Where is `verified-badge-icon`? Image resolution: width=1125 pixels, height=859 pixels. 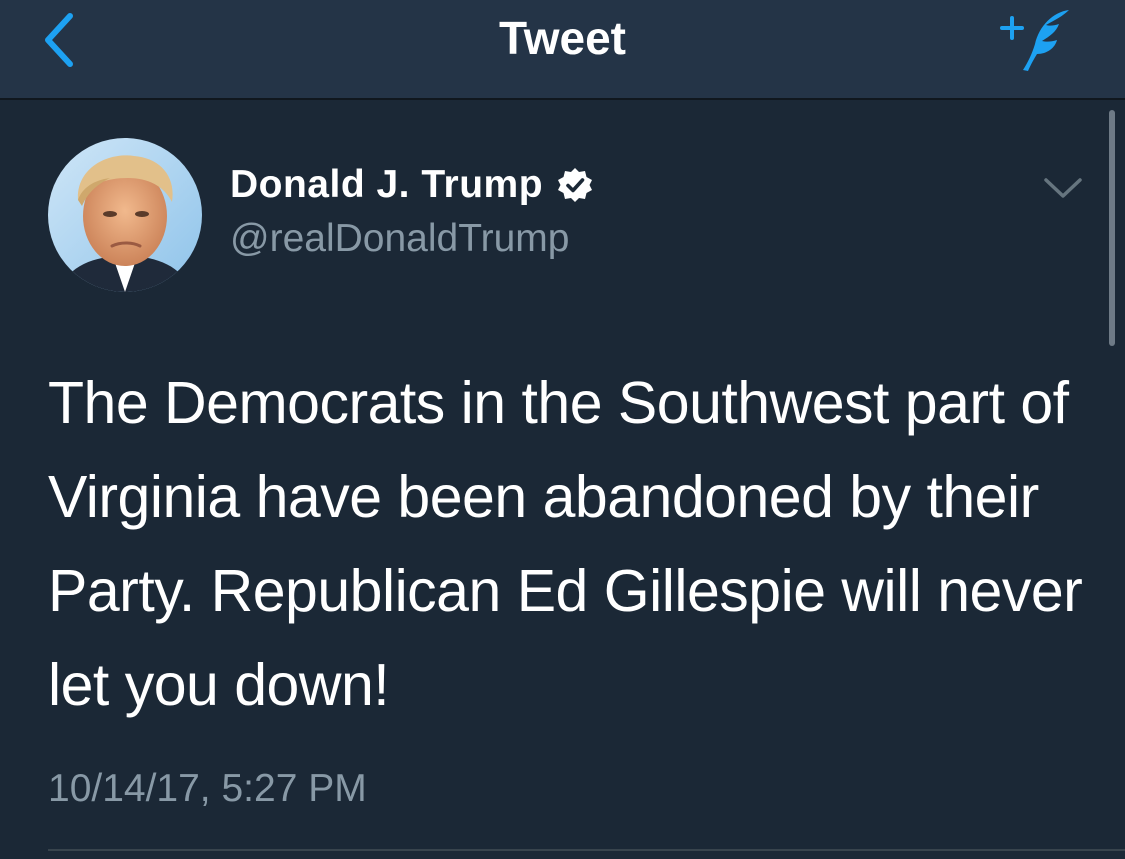
verified-badge-icon is located at coordinates (575, 185).